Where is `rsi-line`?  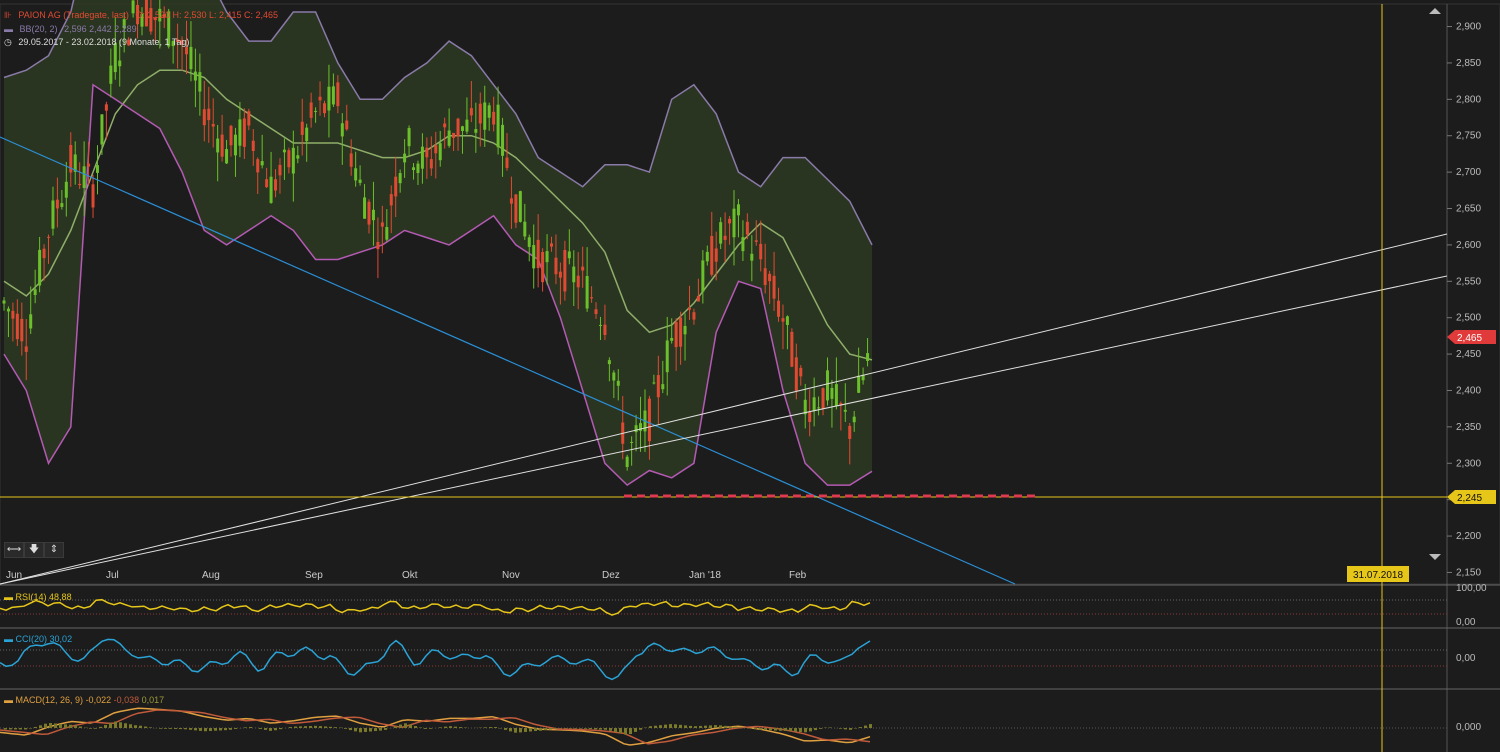
rsi-line is located at coordinates (435, 607).